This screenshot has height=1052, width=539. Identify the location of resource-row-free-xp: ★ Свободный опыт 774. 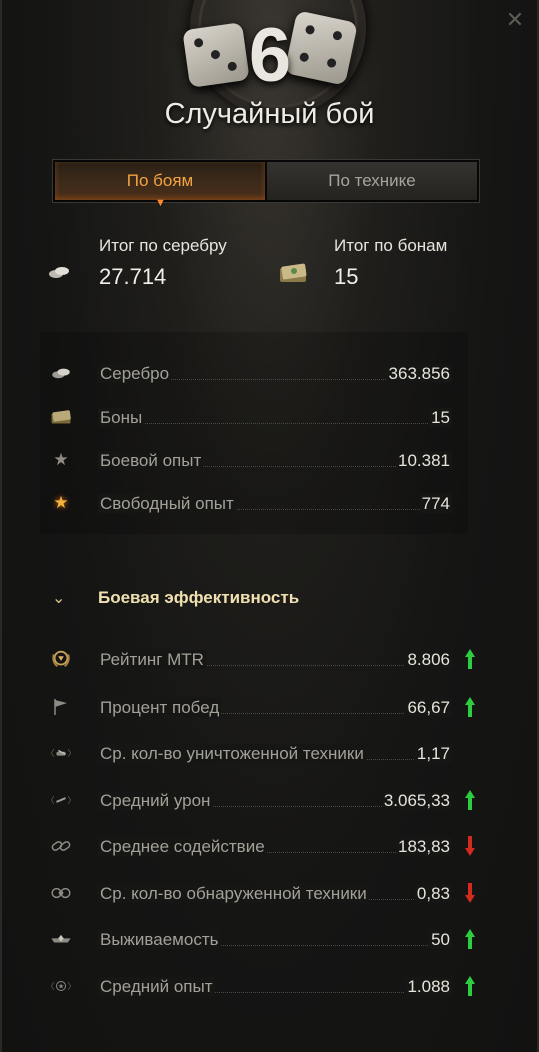
(246, 502).